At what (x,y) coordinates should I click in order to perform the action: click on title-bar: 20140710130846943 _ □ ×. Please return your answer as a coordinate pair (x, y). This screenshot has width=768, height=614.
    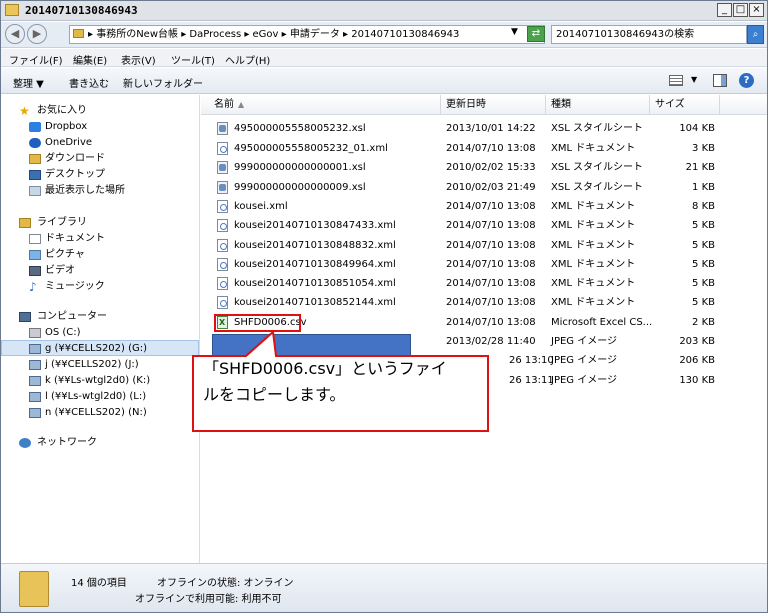
    Looking at the image, I should click on (384, 11).